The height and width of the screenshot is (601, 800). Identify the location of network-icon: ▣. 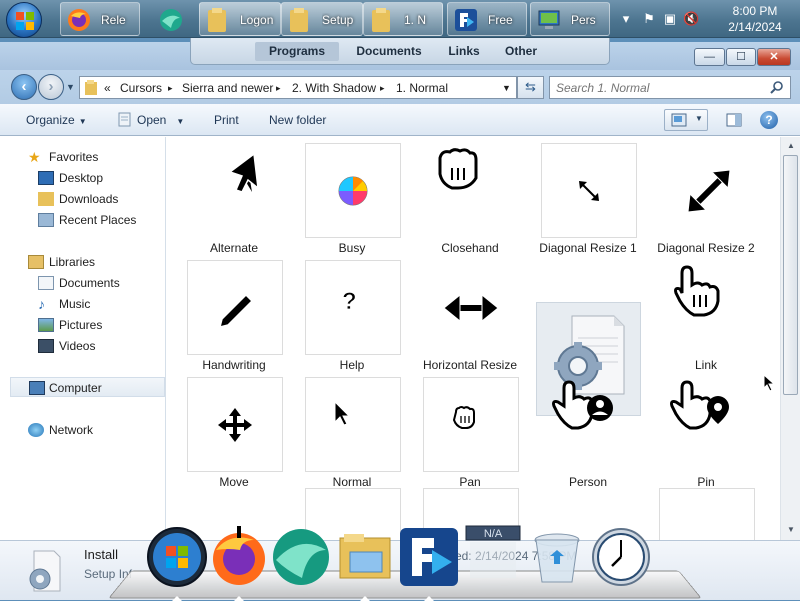
(670, 19).